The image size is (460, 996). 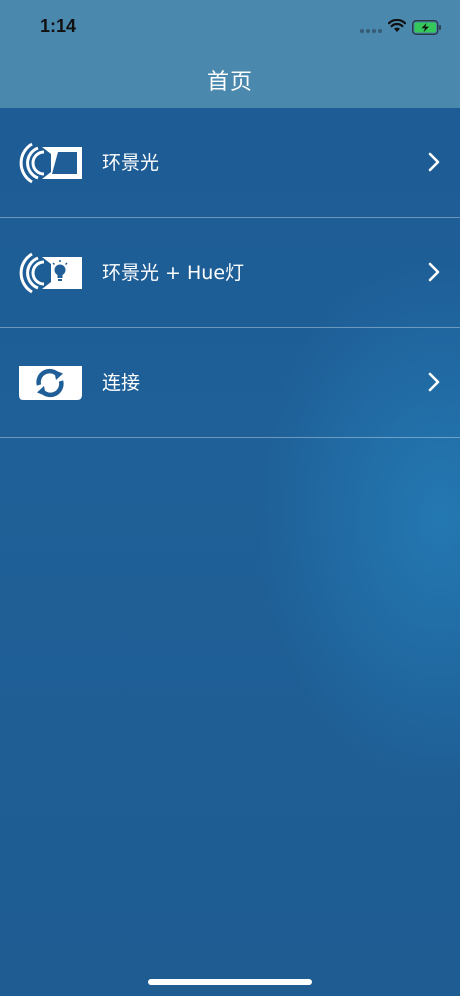 I want to click on menu-item-connect: 连接, so click(x=230, y=383).